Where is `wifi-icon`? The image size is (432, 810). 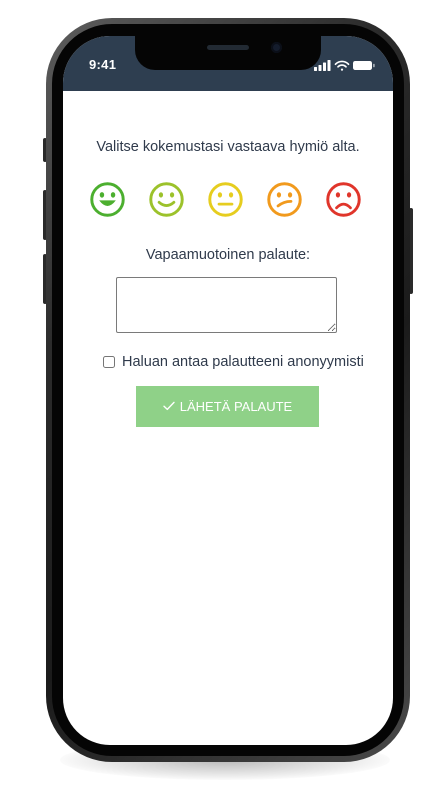
wifi-icon is located at coordinates (342, 65).